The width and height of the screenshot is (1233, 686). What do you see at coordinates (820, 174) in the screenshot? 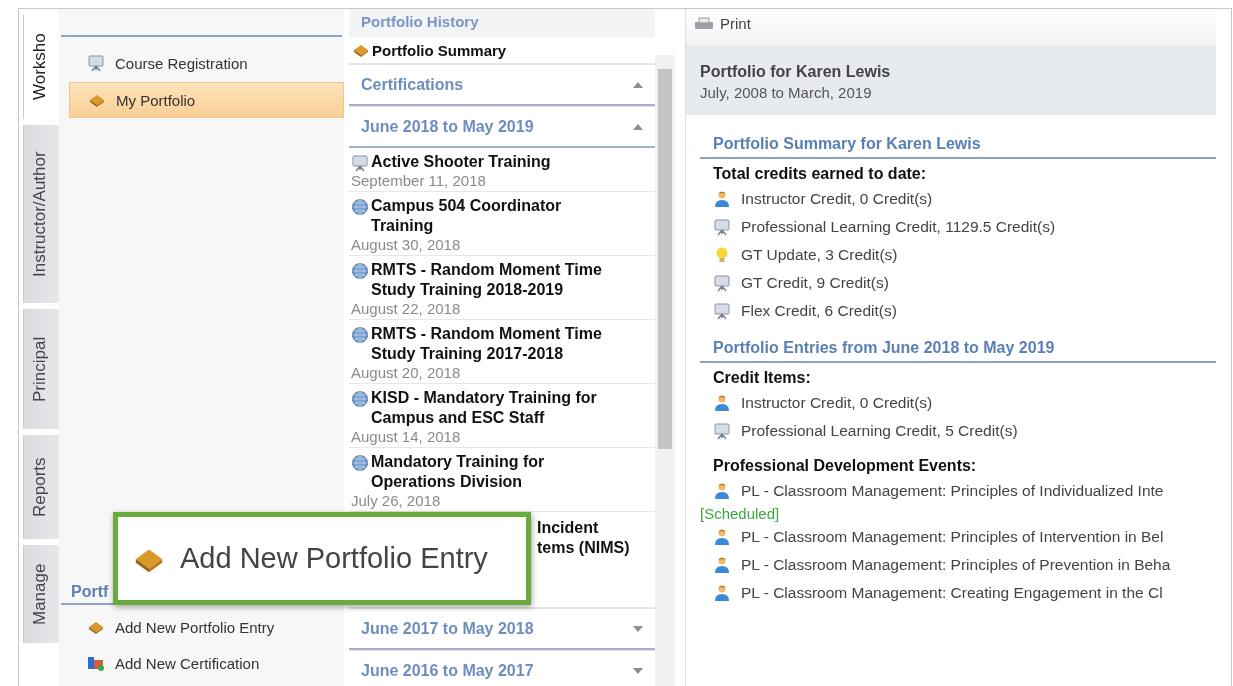
I see `group-label: Total credits earned to date:` at bounding box center [820, 174].